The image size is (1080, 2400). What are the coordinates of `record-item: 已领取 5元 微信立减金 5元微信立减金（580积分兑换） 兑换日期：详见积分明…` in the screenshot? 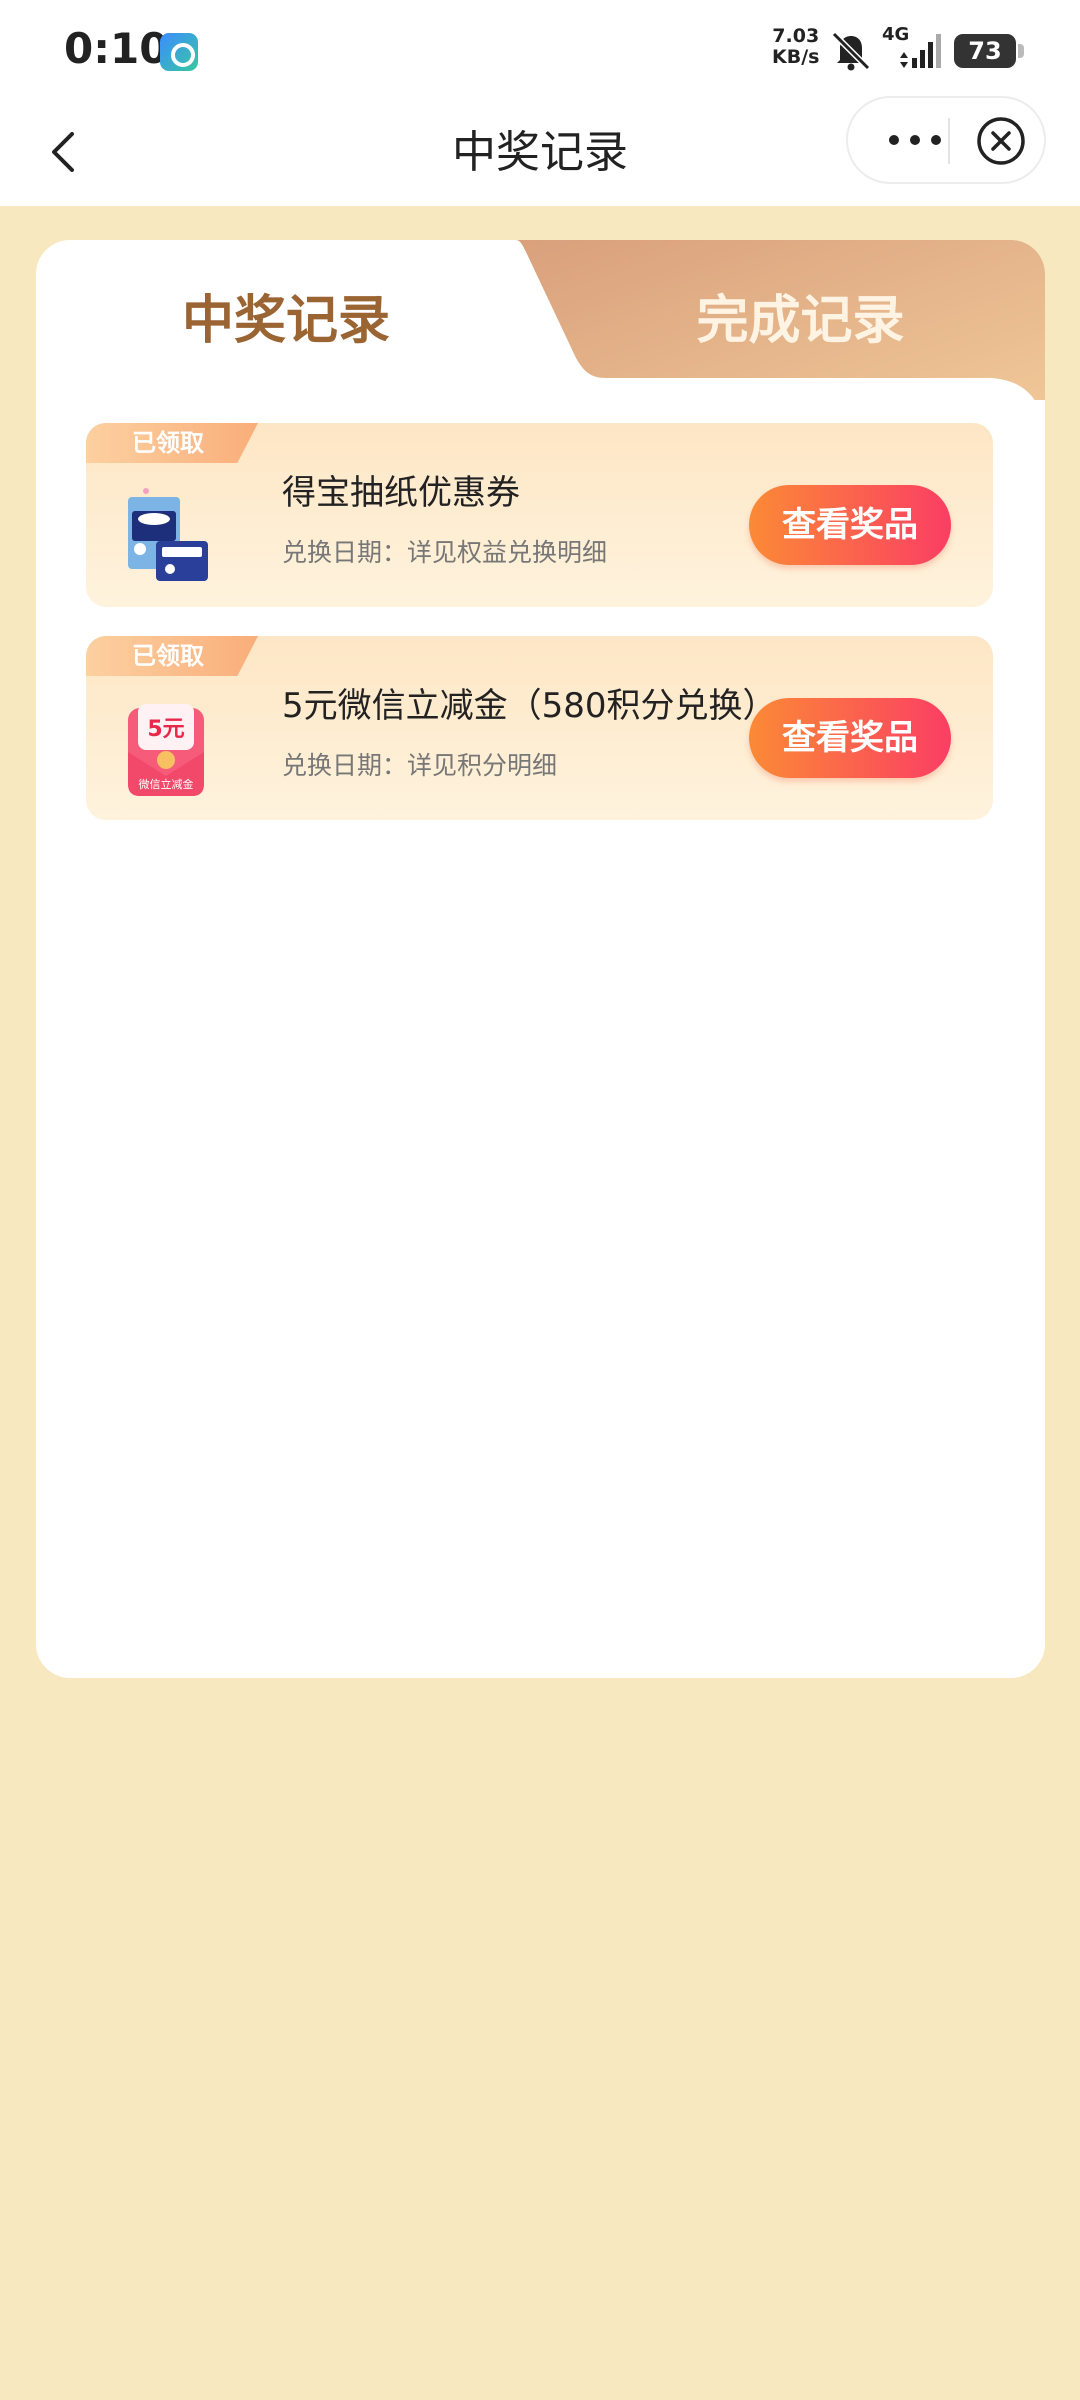 It's located at (539, 728).